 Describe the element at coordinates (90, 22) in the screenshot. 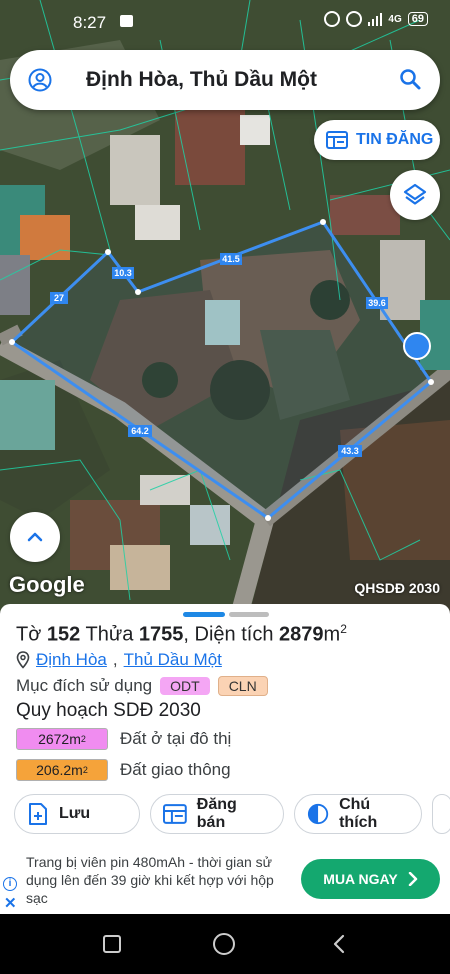

I see `status-time: 8:27` at that location.